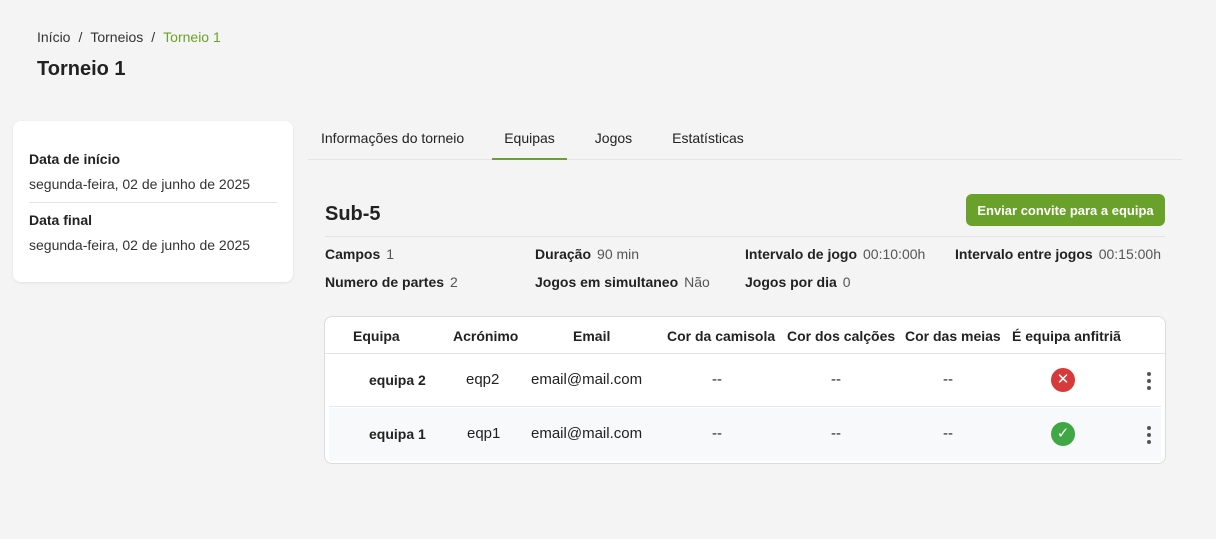 Image resolution: width=1216 pixels, height=539 pixels. Describe the element at coordinates (592, 336) in the screenshot. I see `col-email: Email` at that location.